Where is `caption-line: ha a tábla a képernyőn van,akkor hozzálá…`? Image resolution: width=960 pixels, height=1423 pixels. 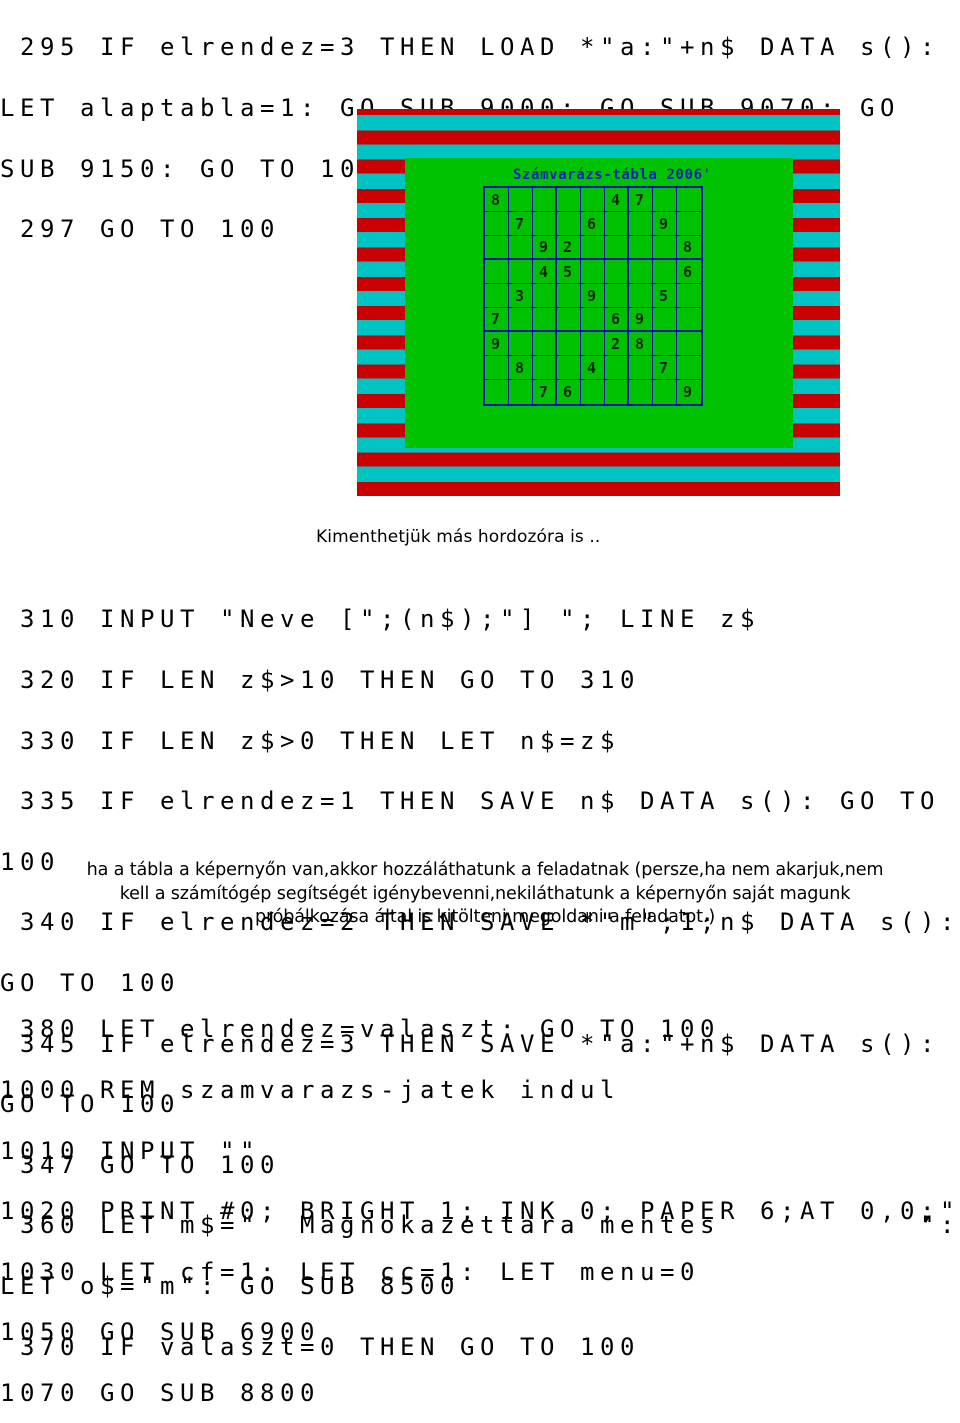
caption-line: ha a tábla a képernyőn van,akkor hozzálá… is located at coordinates (485, 870).